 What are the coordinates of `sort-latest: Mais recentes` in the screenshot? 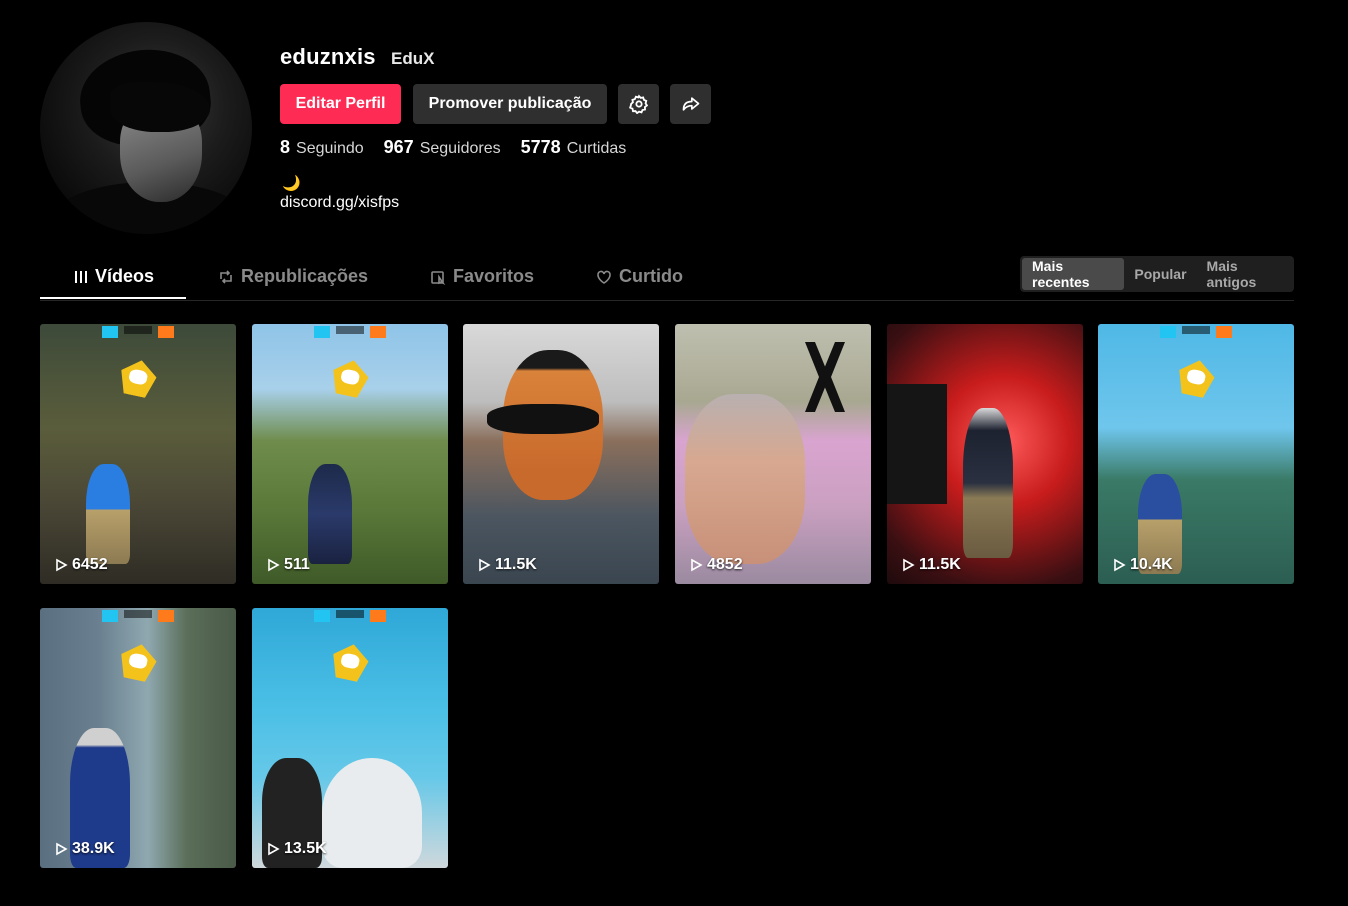 It's located at (1073, 274).